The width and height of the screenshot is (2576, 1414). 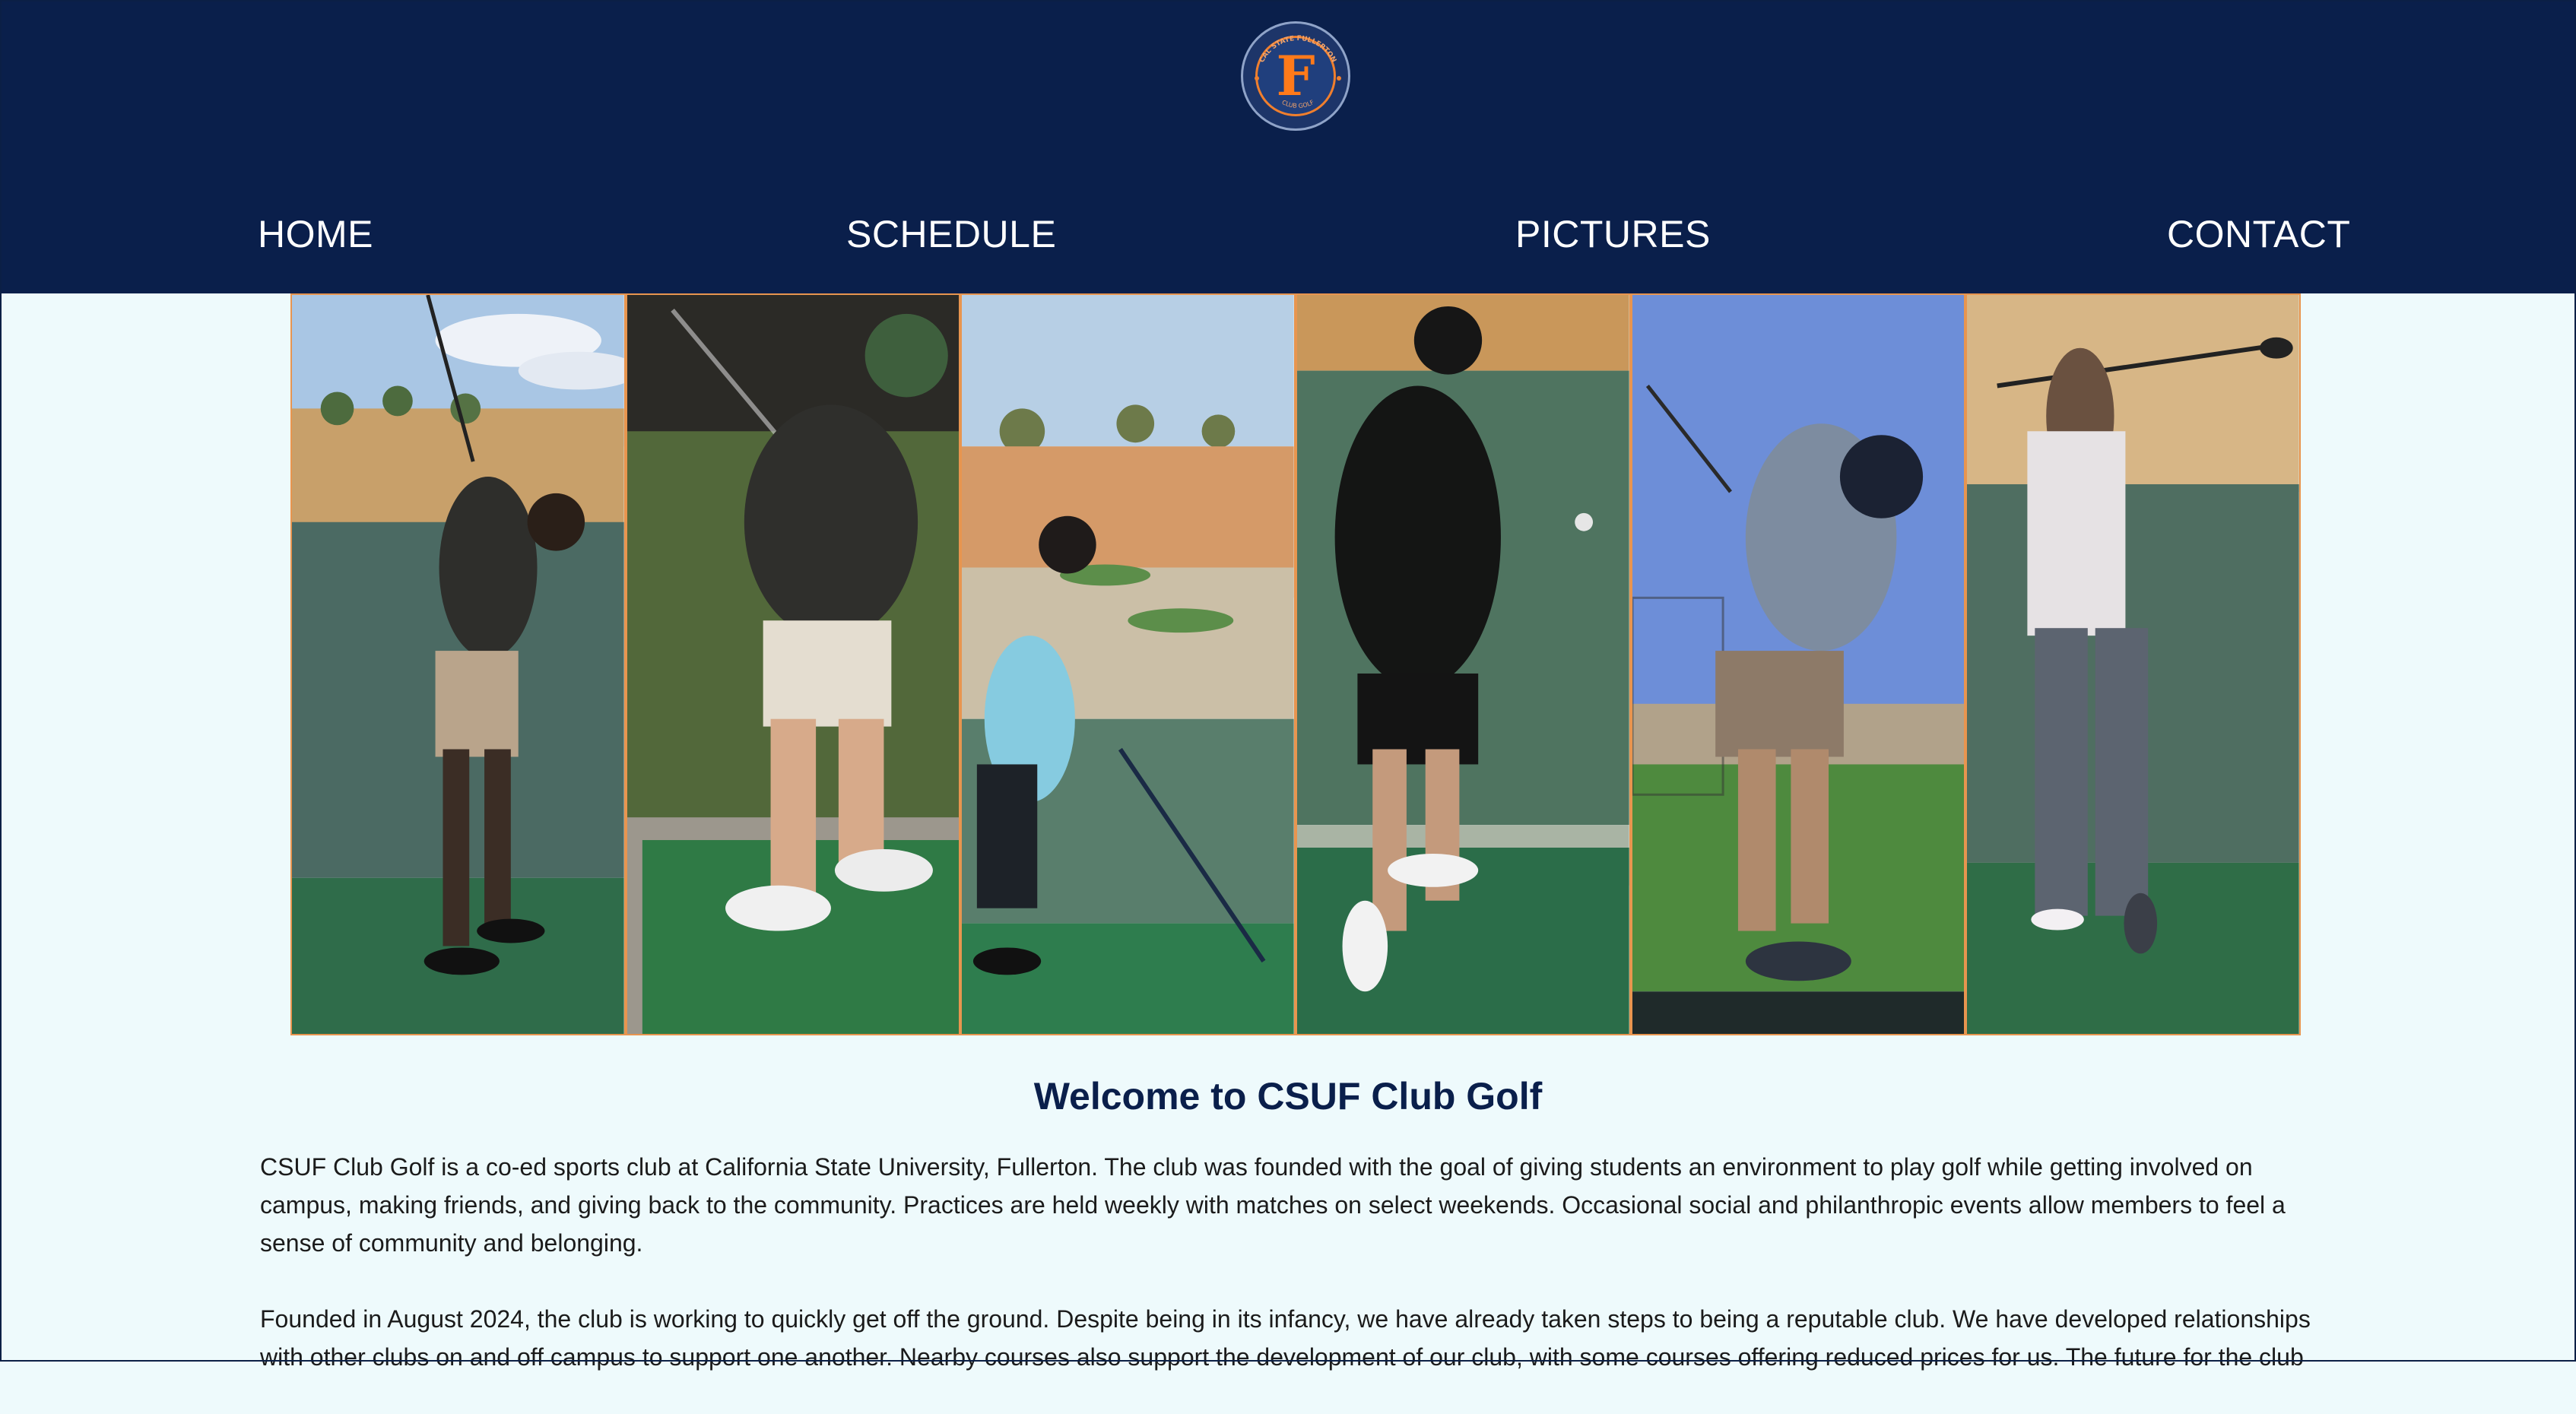 I want to click on svg-text: CAL STATE FULLERTON, so click(x=1298, y=50).